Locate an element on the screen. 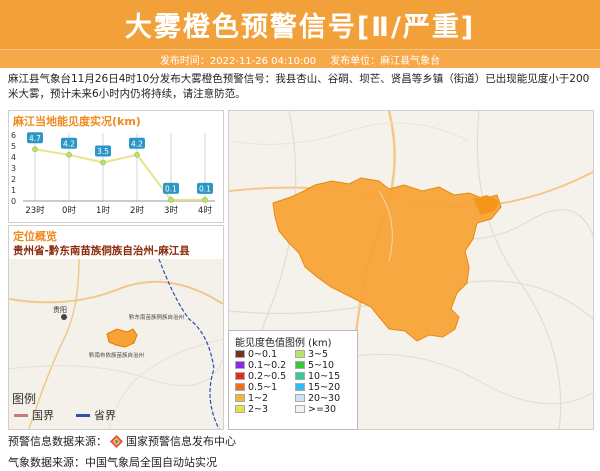  legend-label: 2~3 is located at coordinates (258, 409).